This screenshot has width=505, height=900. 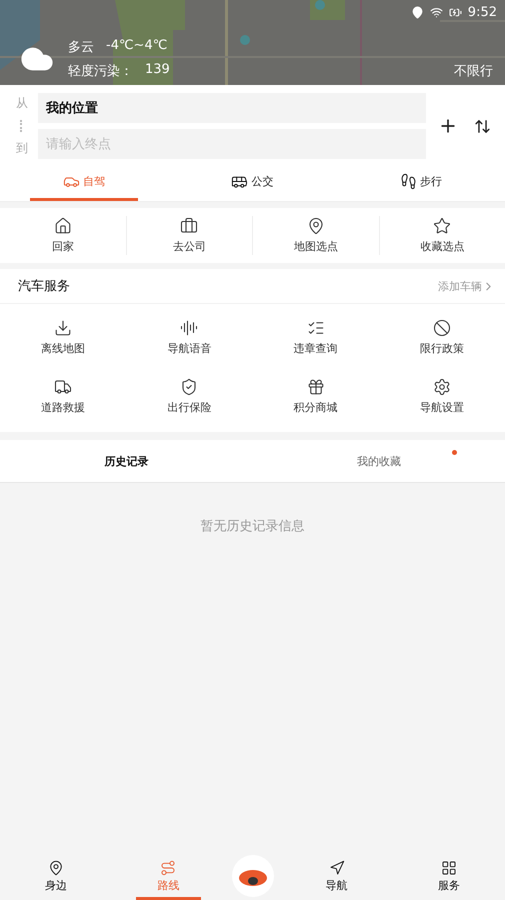 What do you see at coordinates (189, 235) in the screenshot?
I see `shortcut-button: 去公司` at bounding box center [189, 235].